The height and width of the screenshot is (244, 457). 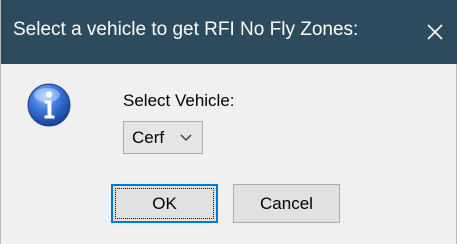 I want to click on vehicle-select: Cerf, so click(x=163, y=137).